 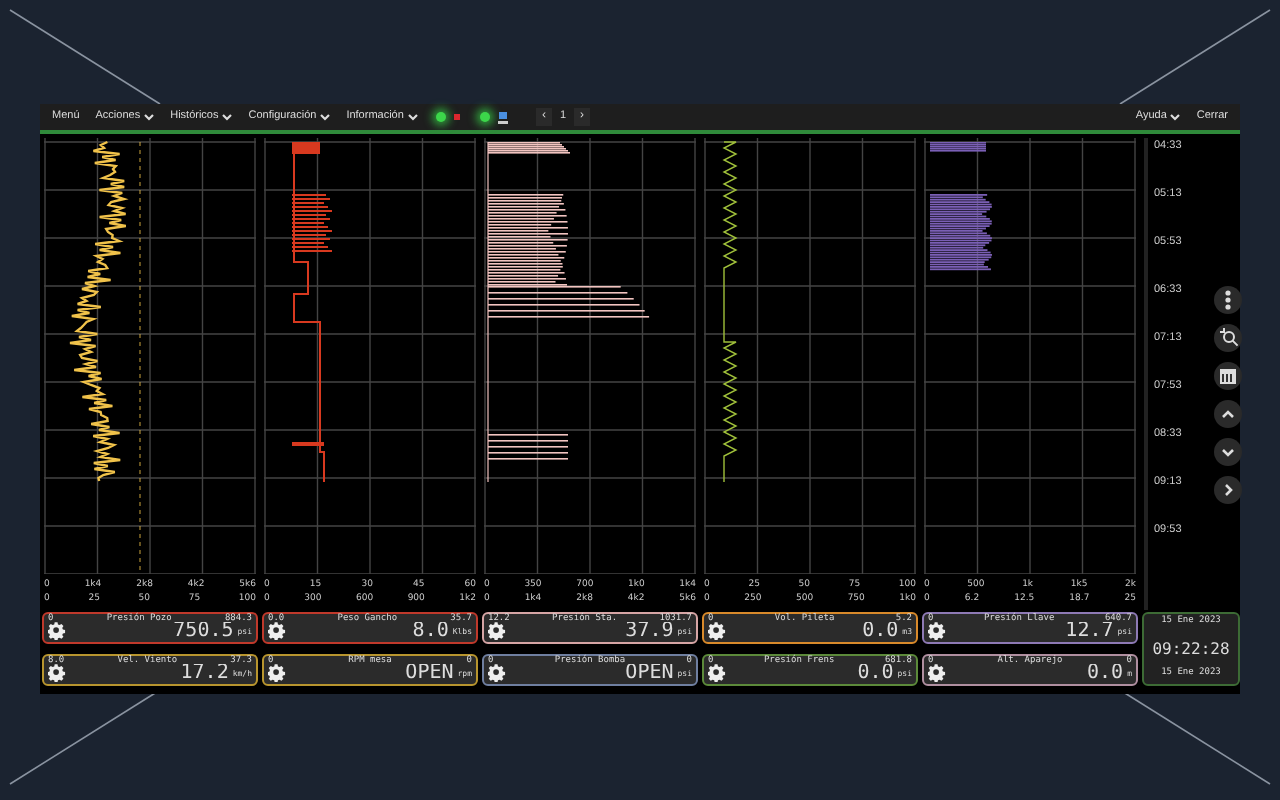 What do you see at coordinates (1228, 452) in the screenshot?
I see `scroll-down-button` at bounding box center [1228, 452].